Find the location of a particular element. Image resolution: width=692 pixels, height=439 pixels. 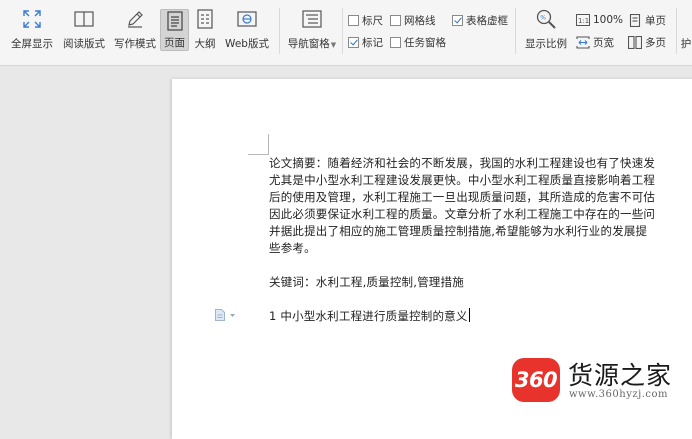

pen-icon is located at coordinates (135, 19).